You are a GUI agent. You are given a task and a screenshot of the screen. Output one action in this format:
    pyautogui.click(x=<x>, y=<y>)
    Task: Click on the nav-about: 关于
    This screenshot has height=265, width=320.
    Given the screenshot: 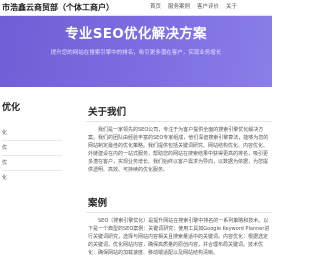 What is the action you would take?
    pyautogui.click(x=231, y=7)
    